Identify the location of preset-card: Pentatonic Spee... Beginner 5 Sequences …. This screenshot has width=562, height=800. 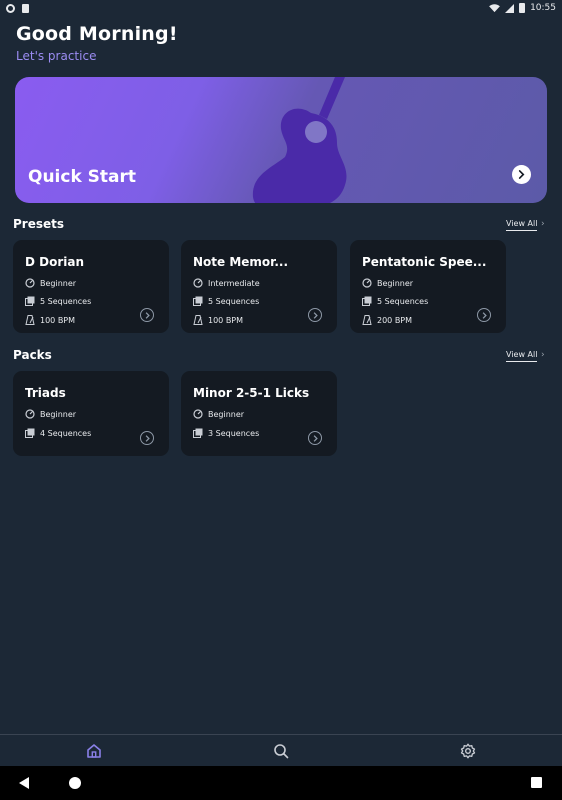
(428, 286).